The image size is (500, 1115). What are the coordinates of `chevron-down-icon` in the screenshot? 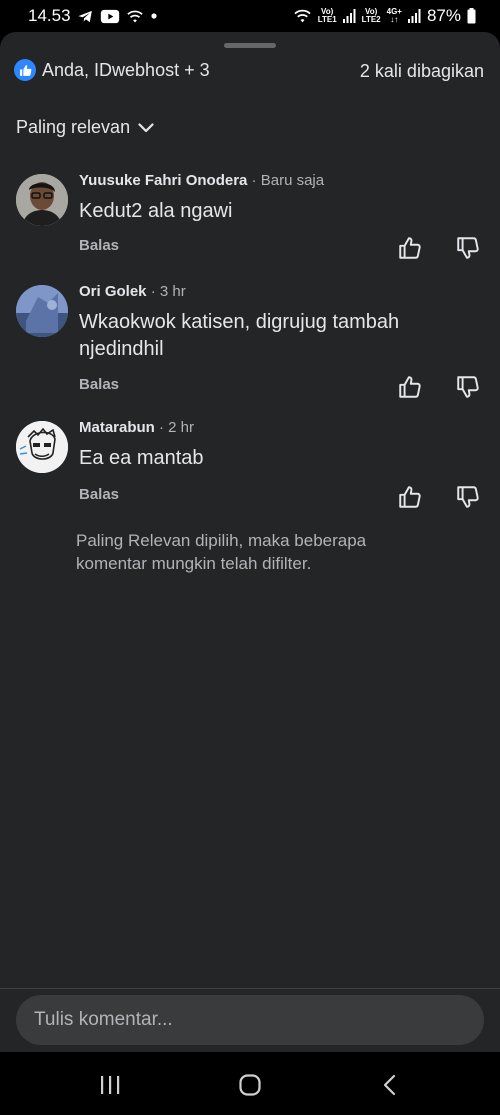 It's located at (146, 127).